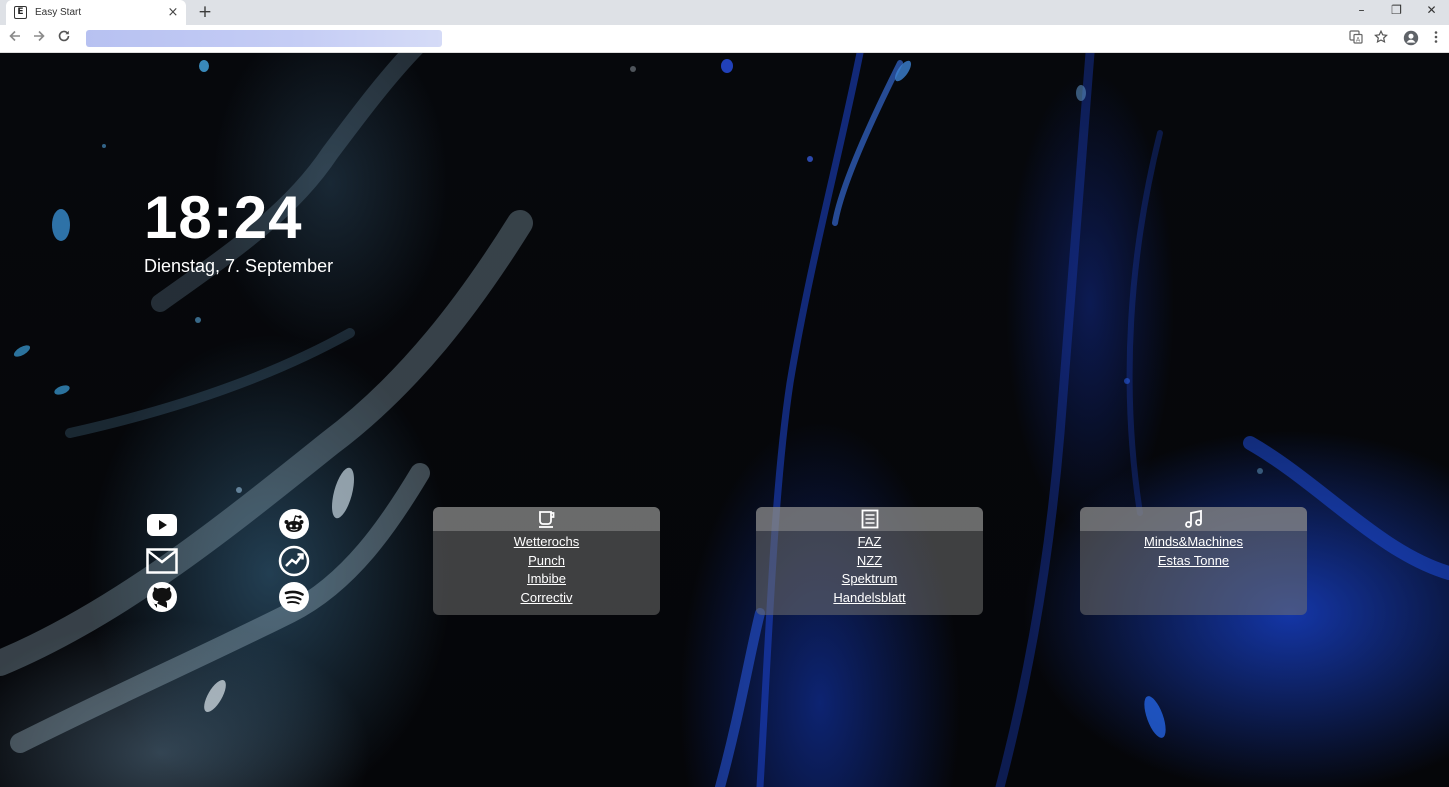 The height and width of the screenshot is (787, 1449). What do you see at coordinates (1411, 39) in the screenshot?
I see `profile-avatar-icon` at bounding box center [1411, 39].